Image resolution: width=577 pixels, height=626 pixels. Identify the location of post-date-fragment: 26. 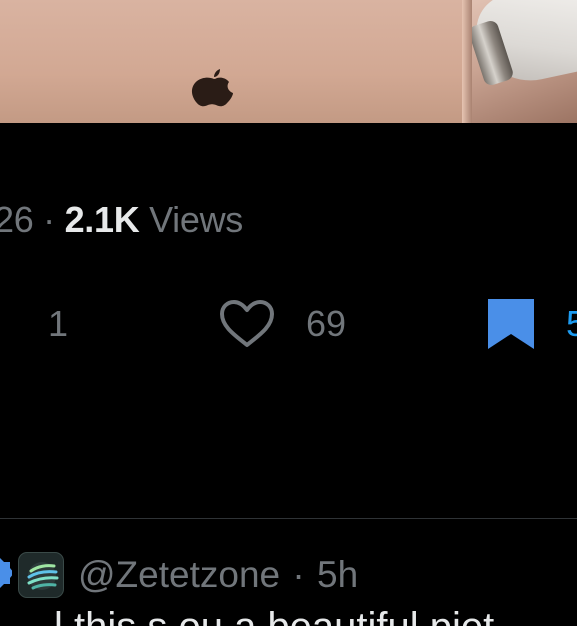
(17, 219).